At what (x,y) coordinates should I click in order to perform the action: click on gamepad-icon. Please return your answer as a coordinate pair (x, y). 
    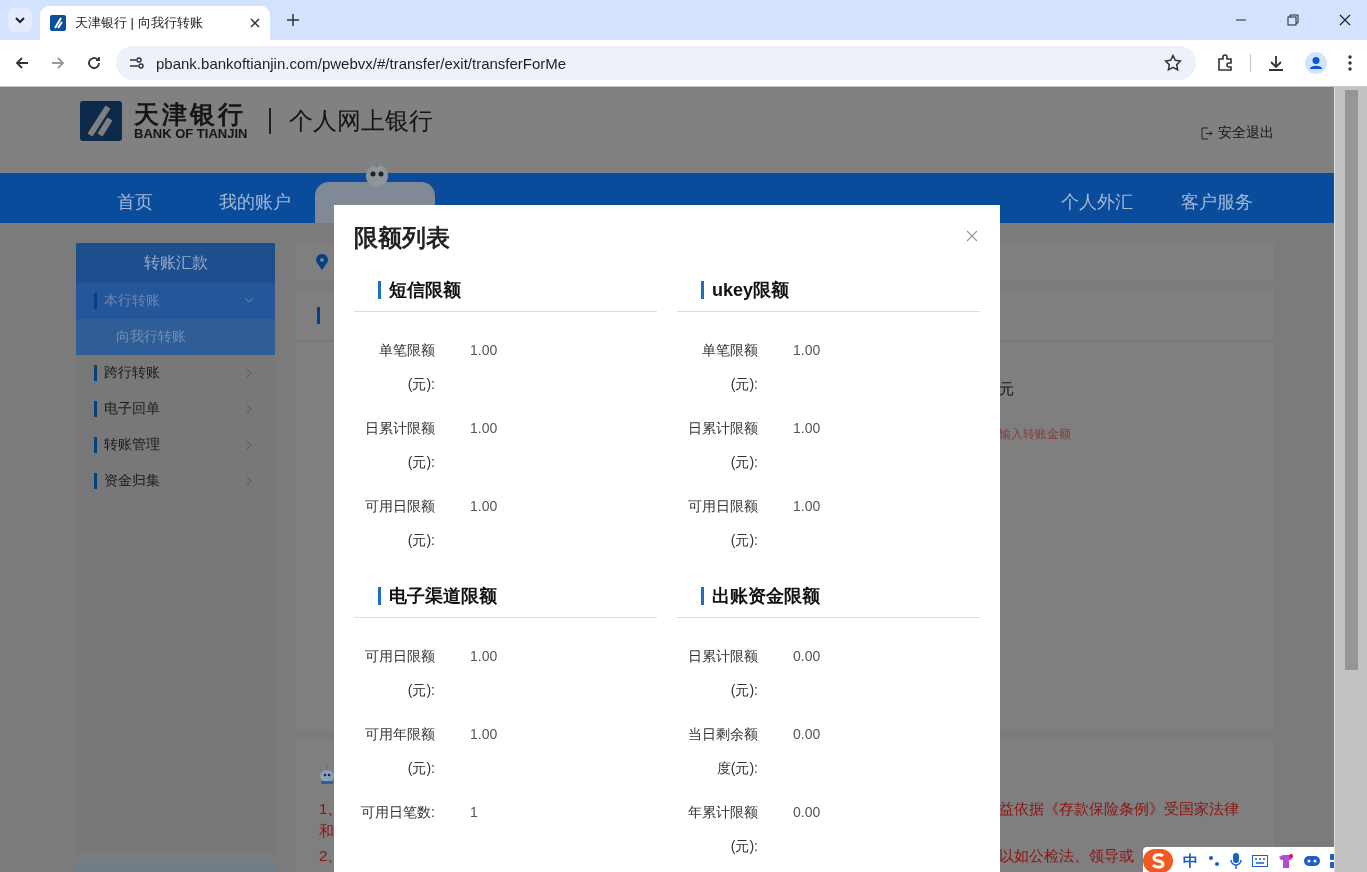
    Looking at the image, I should click on (1312, 861).